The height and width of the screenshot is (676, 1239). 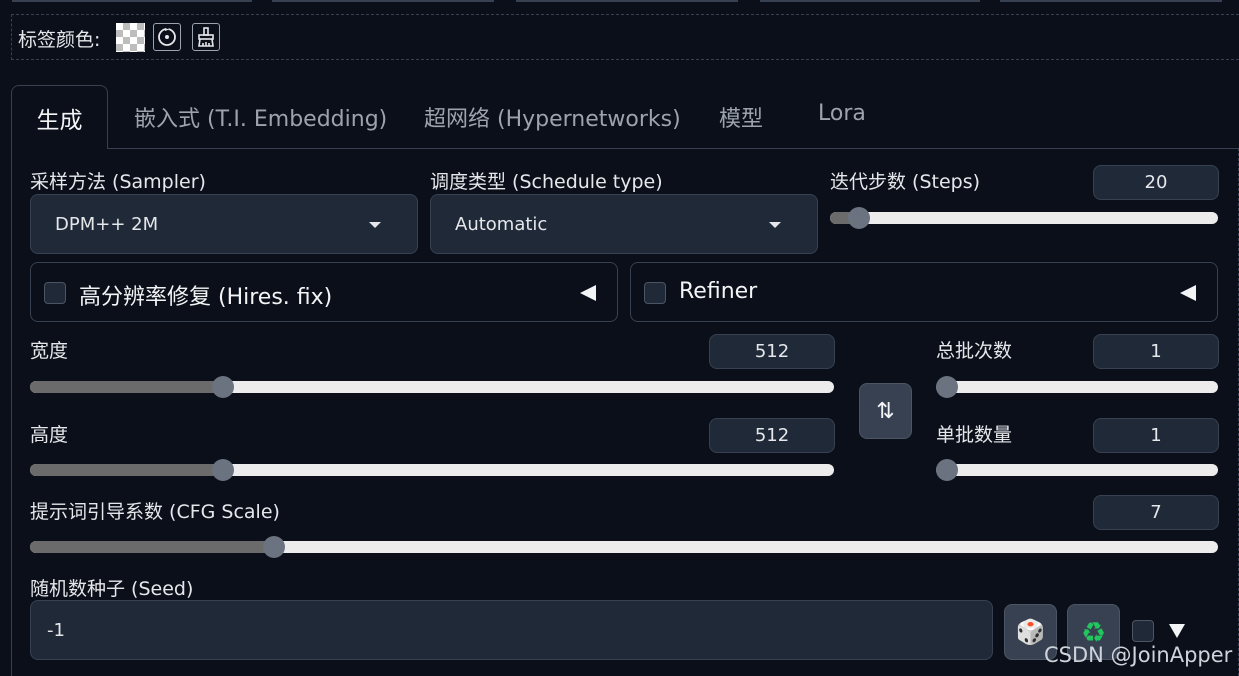 What do you see at coordinates (655, 293) in the screenshot?
I see `refiner-checkbox` at bounding box center [655, 293].